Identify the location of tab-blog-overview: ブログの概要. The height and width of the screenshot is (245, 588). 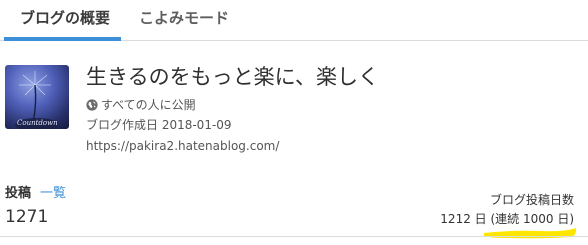
(65, 20).